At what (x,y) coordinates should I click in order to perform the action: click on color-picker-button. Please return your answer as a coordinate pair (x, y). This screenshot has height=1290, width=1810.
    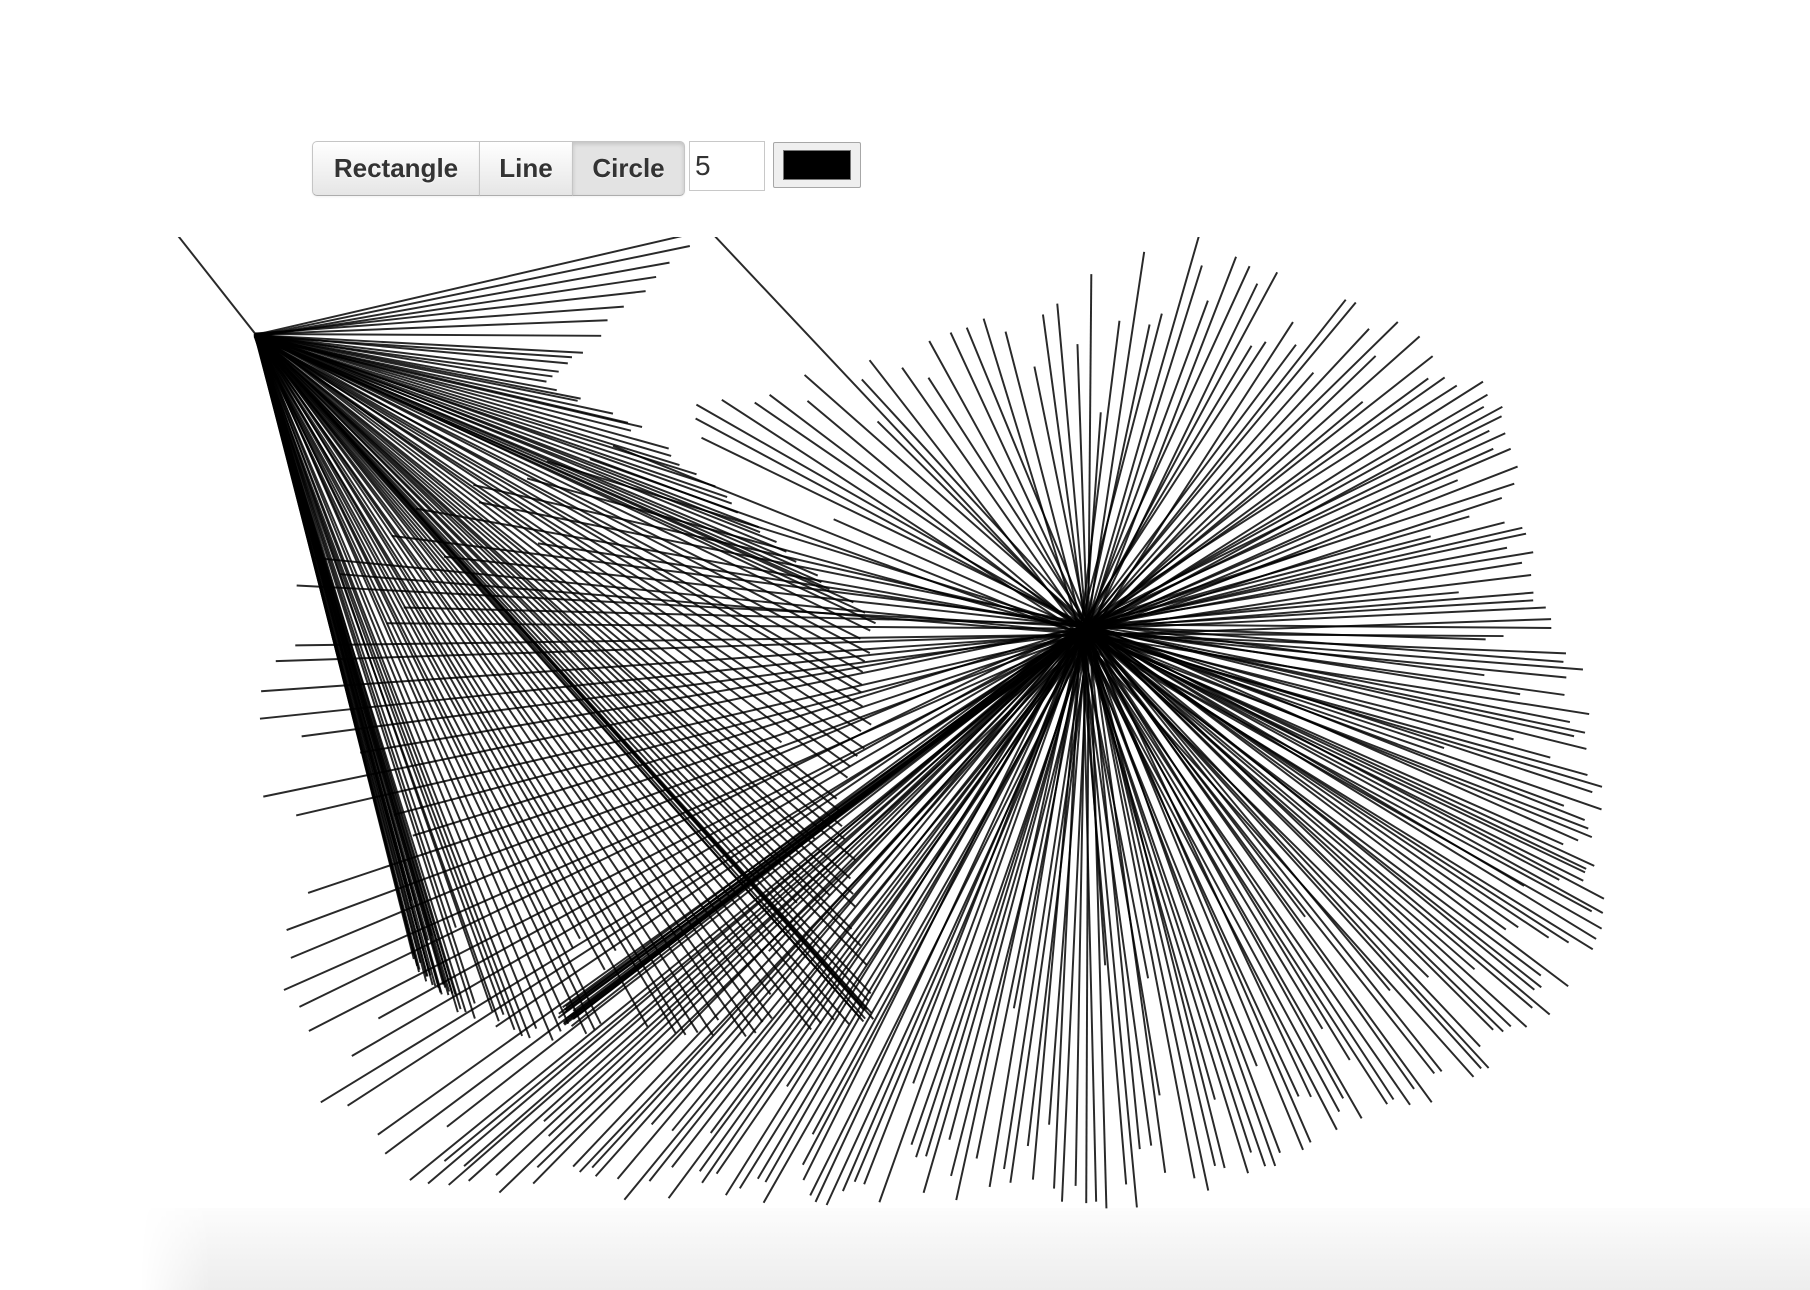
    Looking at the image, I should click on (817, 165).